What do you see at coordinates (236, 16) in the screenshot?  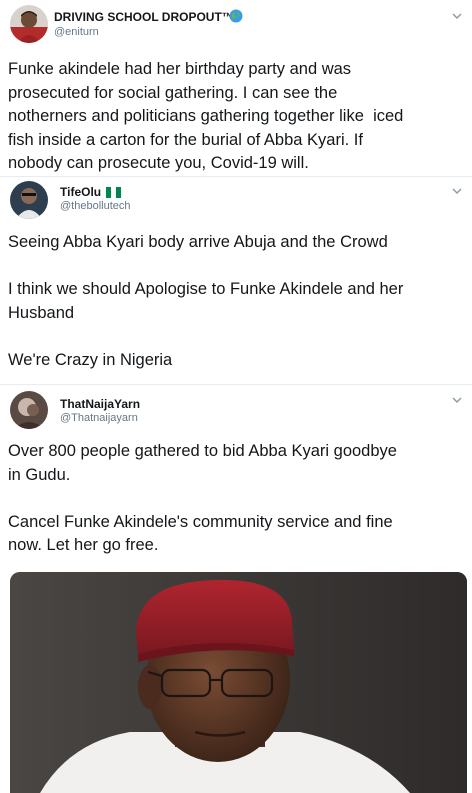 I see `globe-icon` at bounding box center [236, 16].